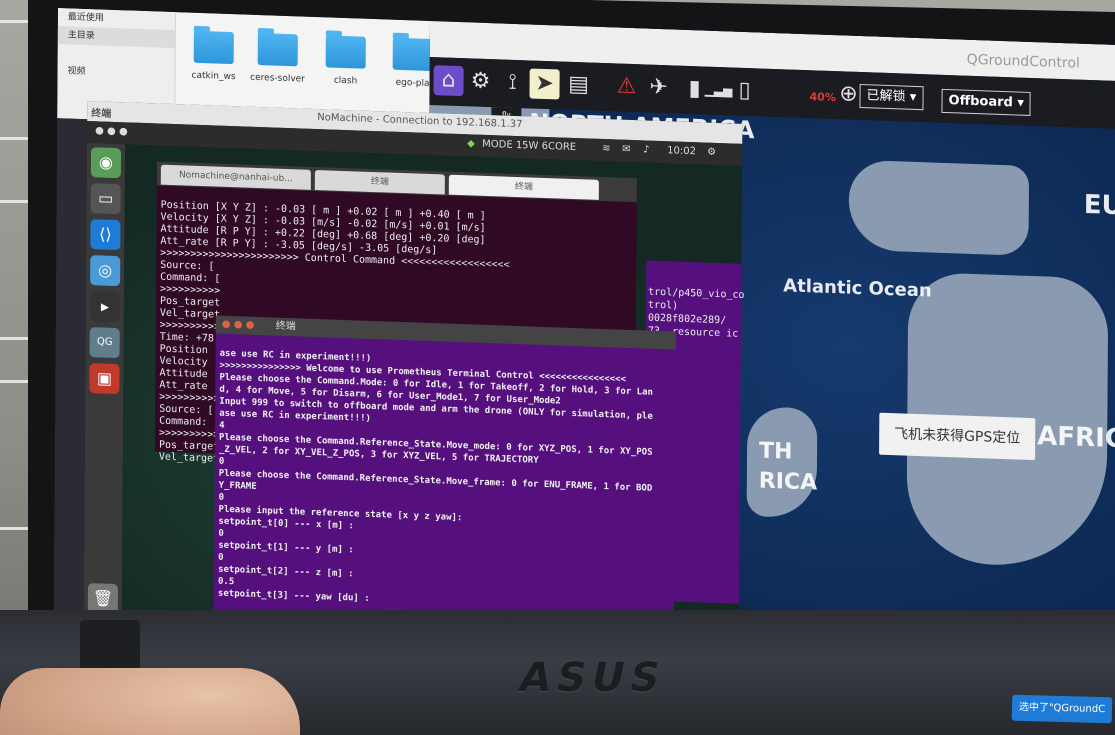 This screenshot has height=735, width=1115. I want to click on notification-button: 选中了"QGroundC, so click(1062, 709).